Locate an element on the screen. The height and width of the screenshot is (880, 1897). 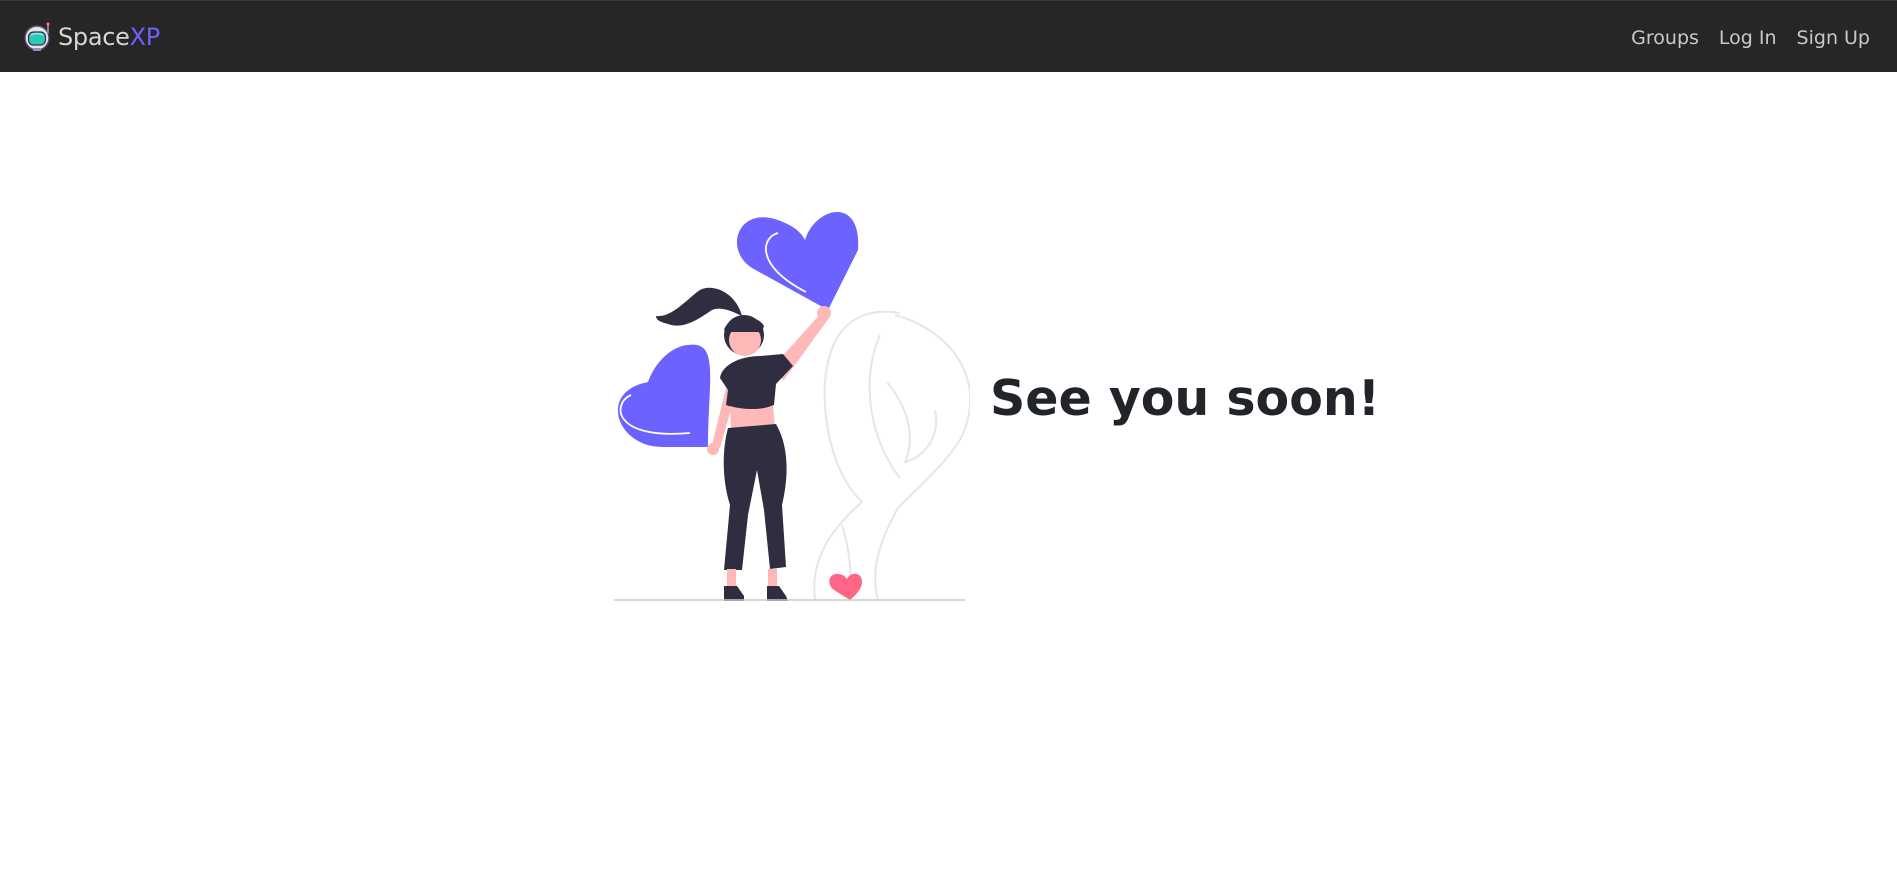
nav-links: Groups Log In Sign Up is located at coordinates (1750, 38).